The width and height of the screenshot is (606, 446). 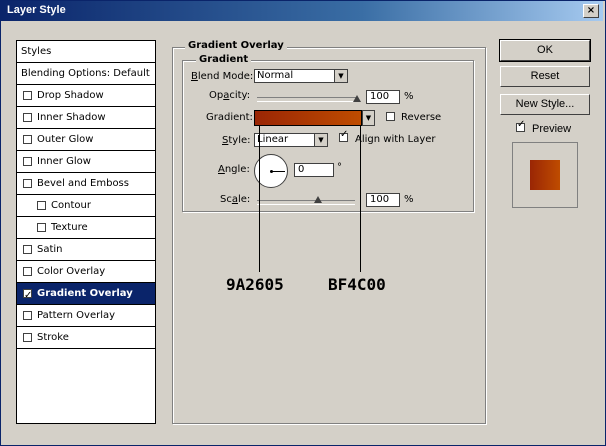 I want to click on style-value: Linear, so click(x=273, y=139).